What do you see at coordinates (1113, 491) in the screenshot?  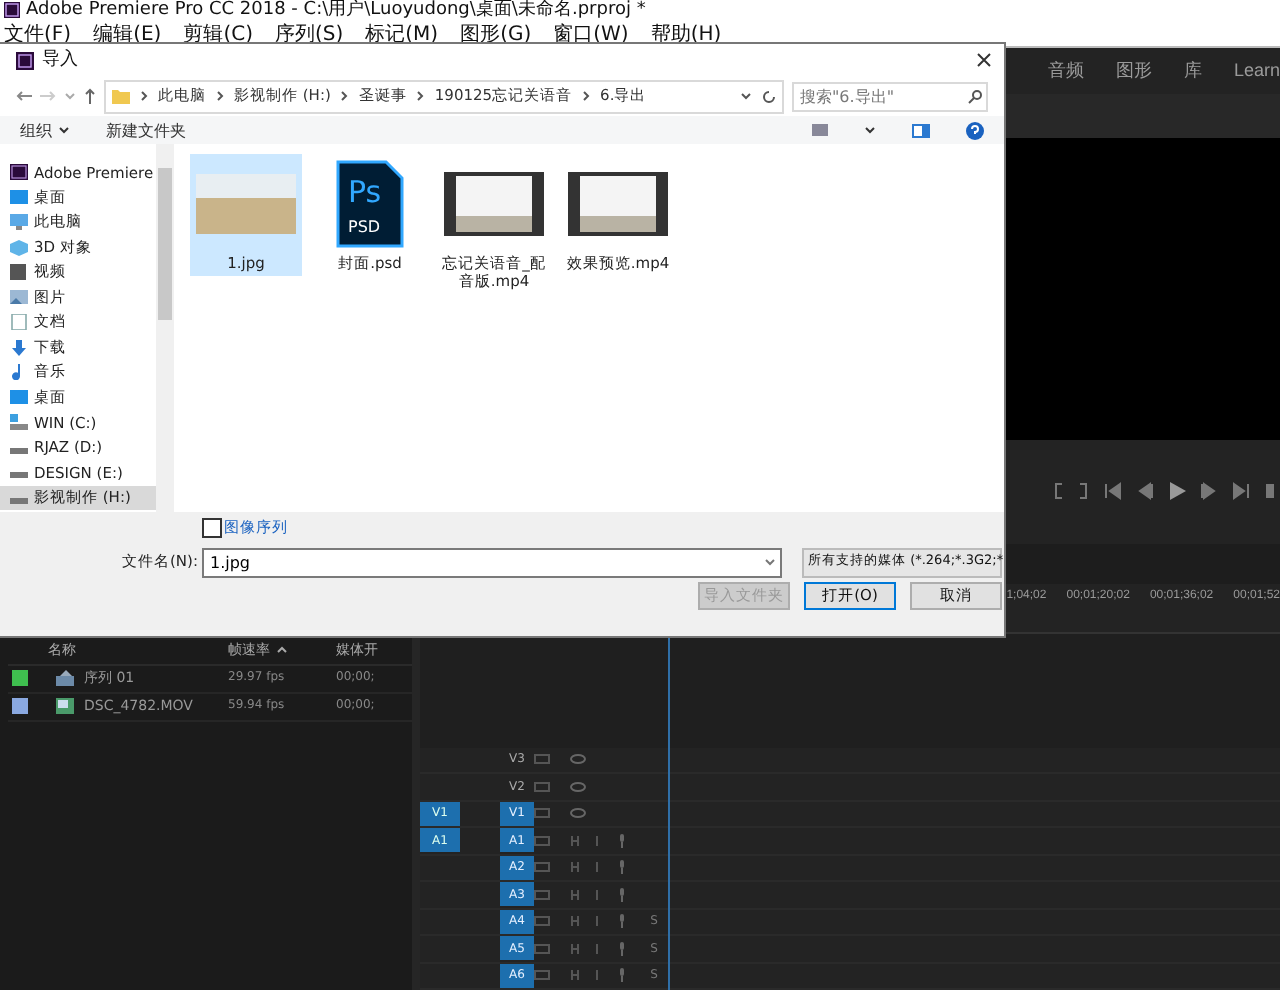 I see `go-to-in-icon` at bounding box center [1113, 491].